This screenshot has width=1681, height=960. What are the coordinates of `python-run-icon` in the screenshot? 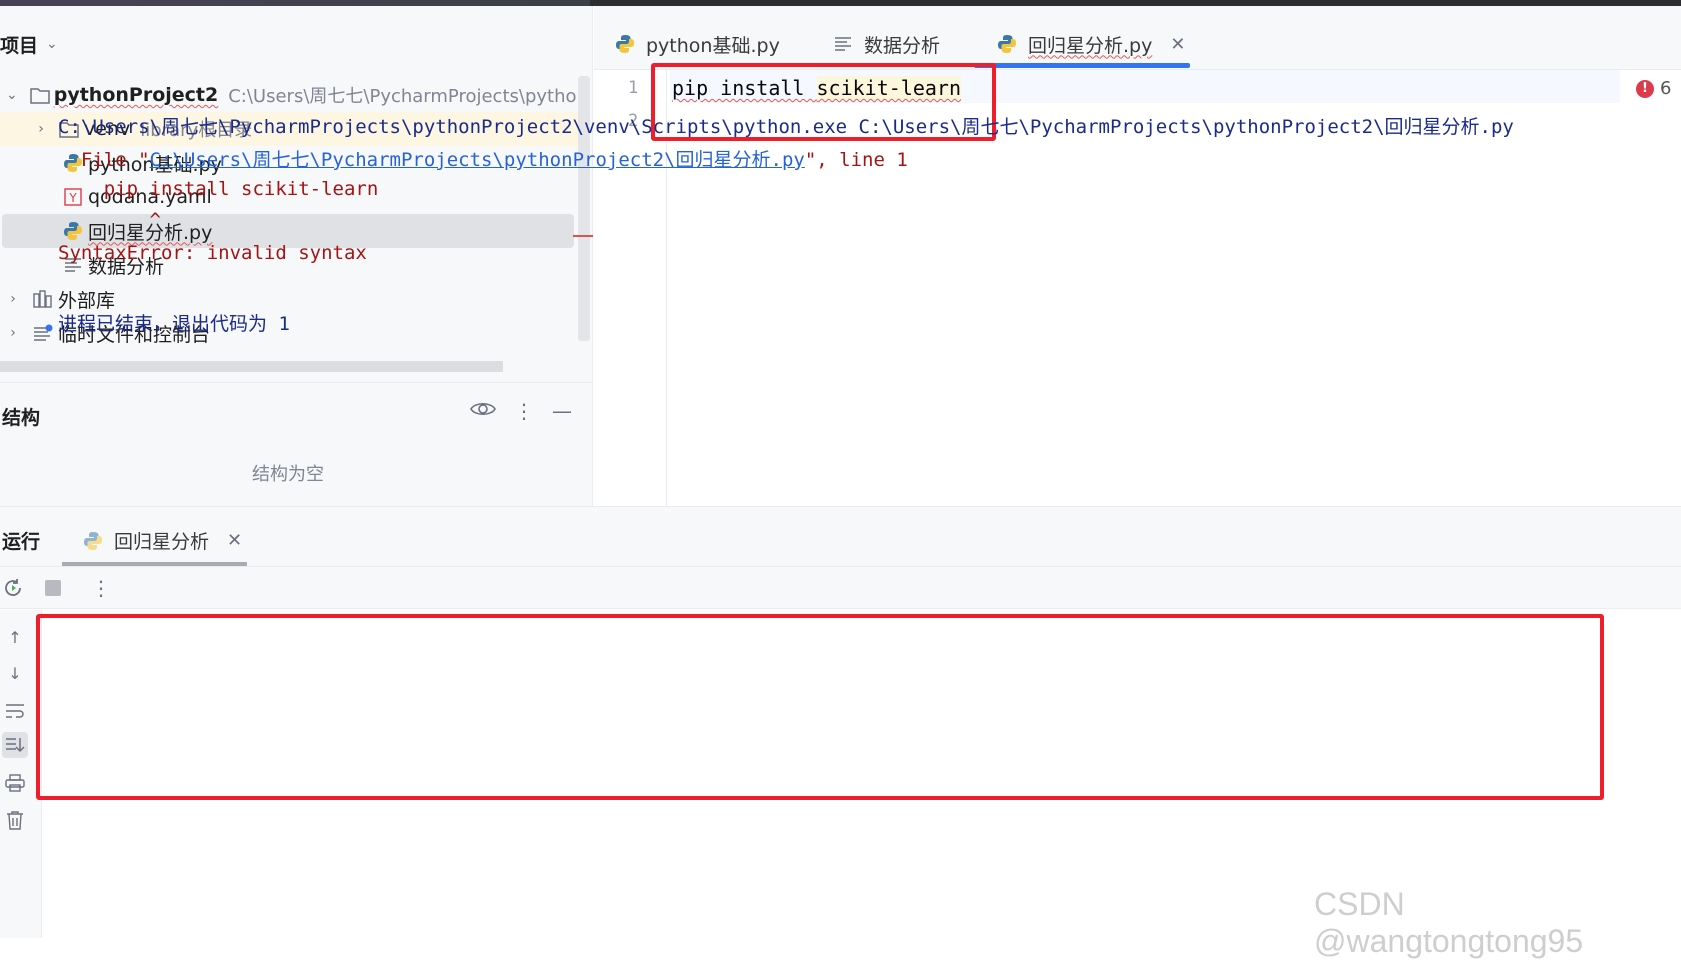 It's located at (93, 541).